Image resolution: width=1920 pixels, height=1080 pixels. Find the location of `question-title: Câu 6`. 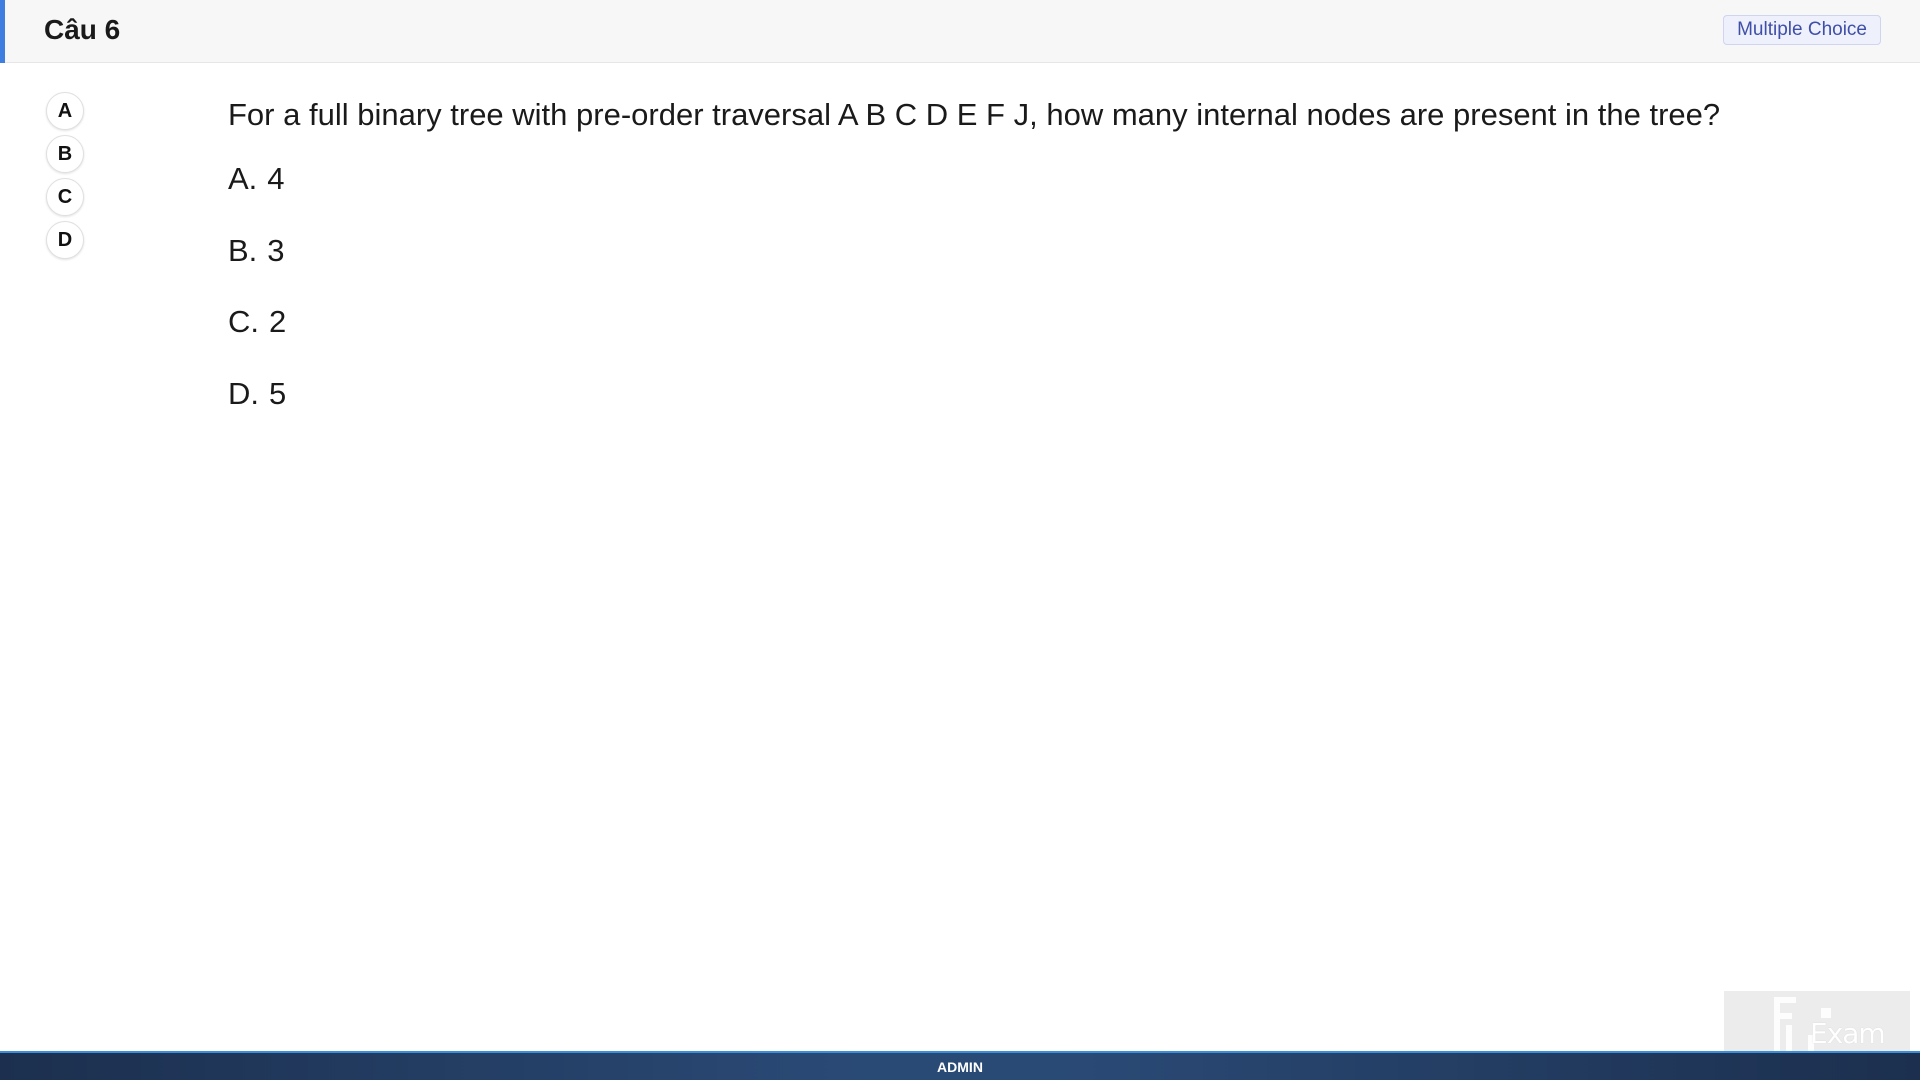

question-title: Câu 6 is located at coordinates (82, 29).